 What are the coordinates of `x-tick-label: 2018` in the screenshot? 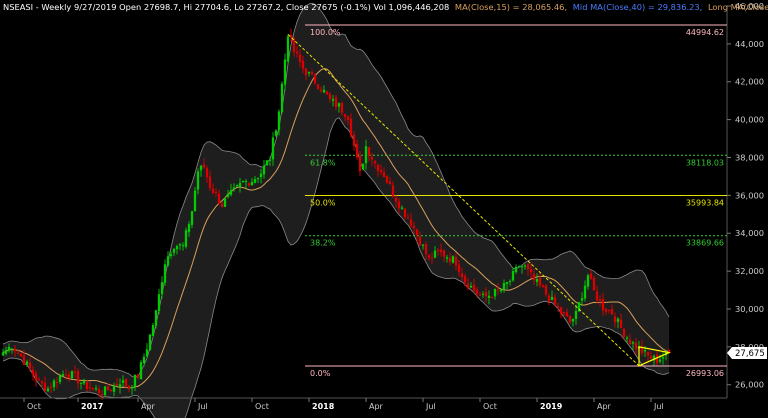 It's located at (323, 406).